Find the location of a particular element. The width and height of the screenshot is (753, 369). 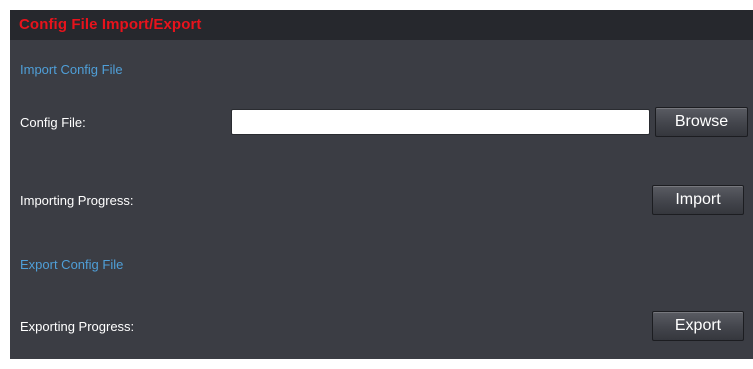

importing-progress-label: Importing Progress: is located at coordinates (77, 200).